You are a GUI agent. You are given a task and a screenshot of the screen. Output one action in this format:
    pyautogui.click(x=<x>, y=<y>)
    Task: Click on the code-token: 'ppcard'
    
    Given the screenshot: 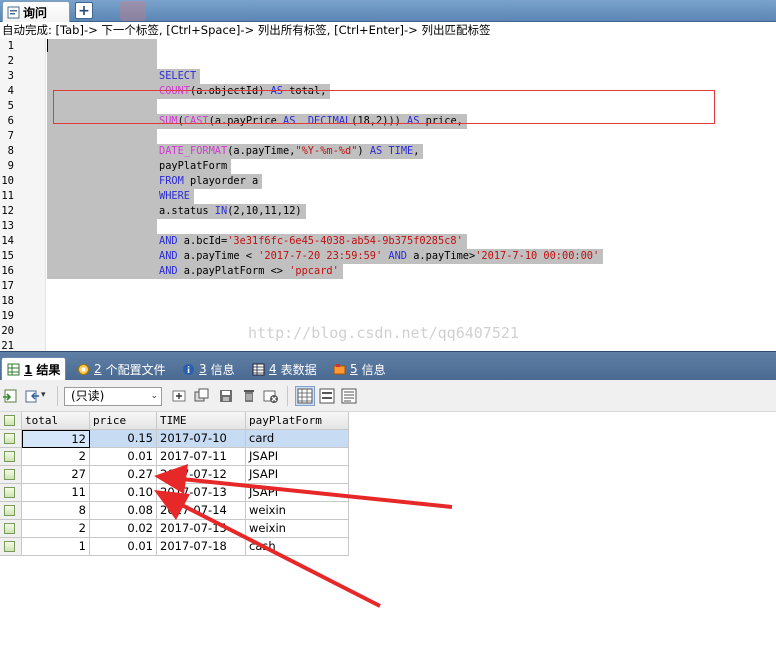 What is the action you would take?
    pyautogui.click(x=314, y=271)
    